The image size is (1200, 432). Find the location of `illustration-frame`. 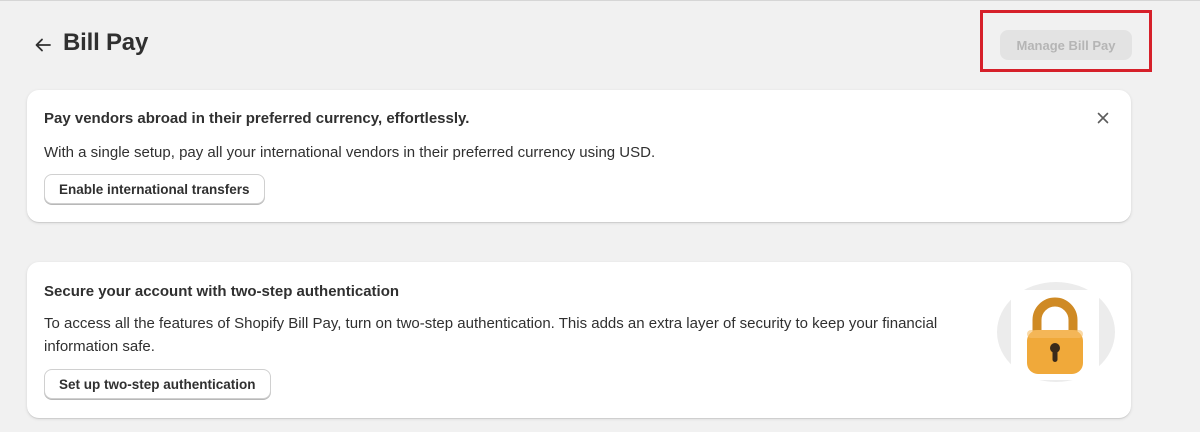

illustration-frame is located at coordinates (1055, 335).